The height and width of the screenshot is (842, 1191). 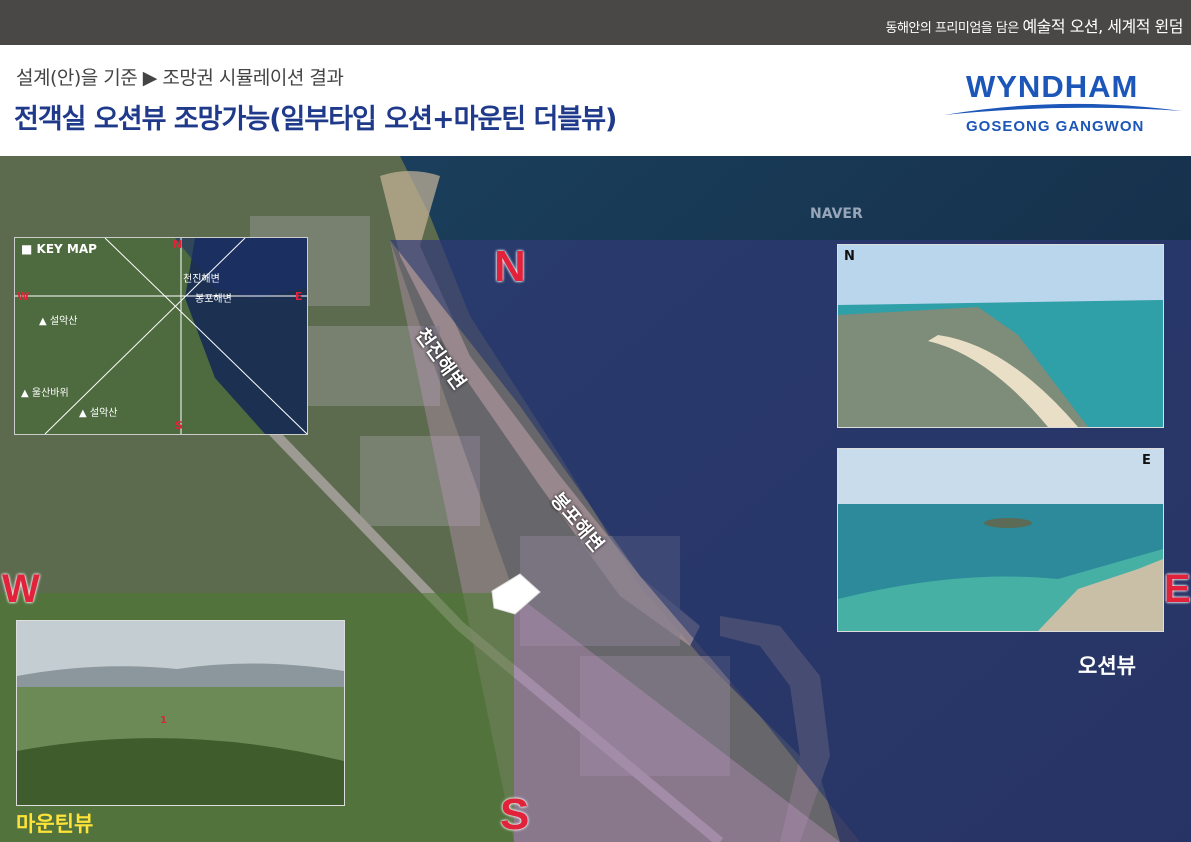 What do you see at coordinates (954, 28) in the screenshot?
I see `tagline-prefix: 동해안의 프리미엄을 담은` at bounding box center [954, 28].